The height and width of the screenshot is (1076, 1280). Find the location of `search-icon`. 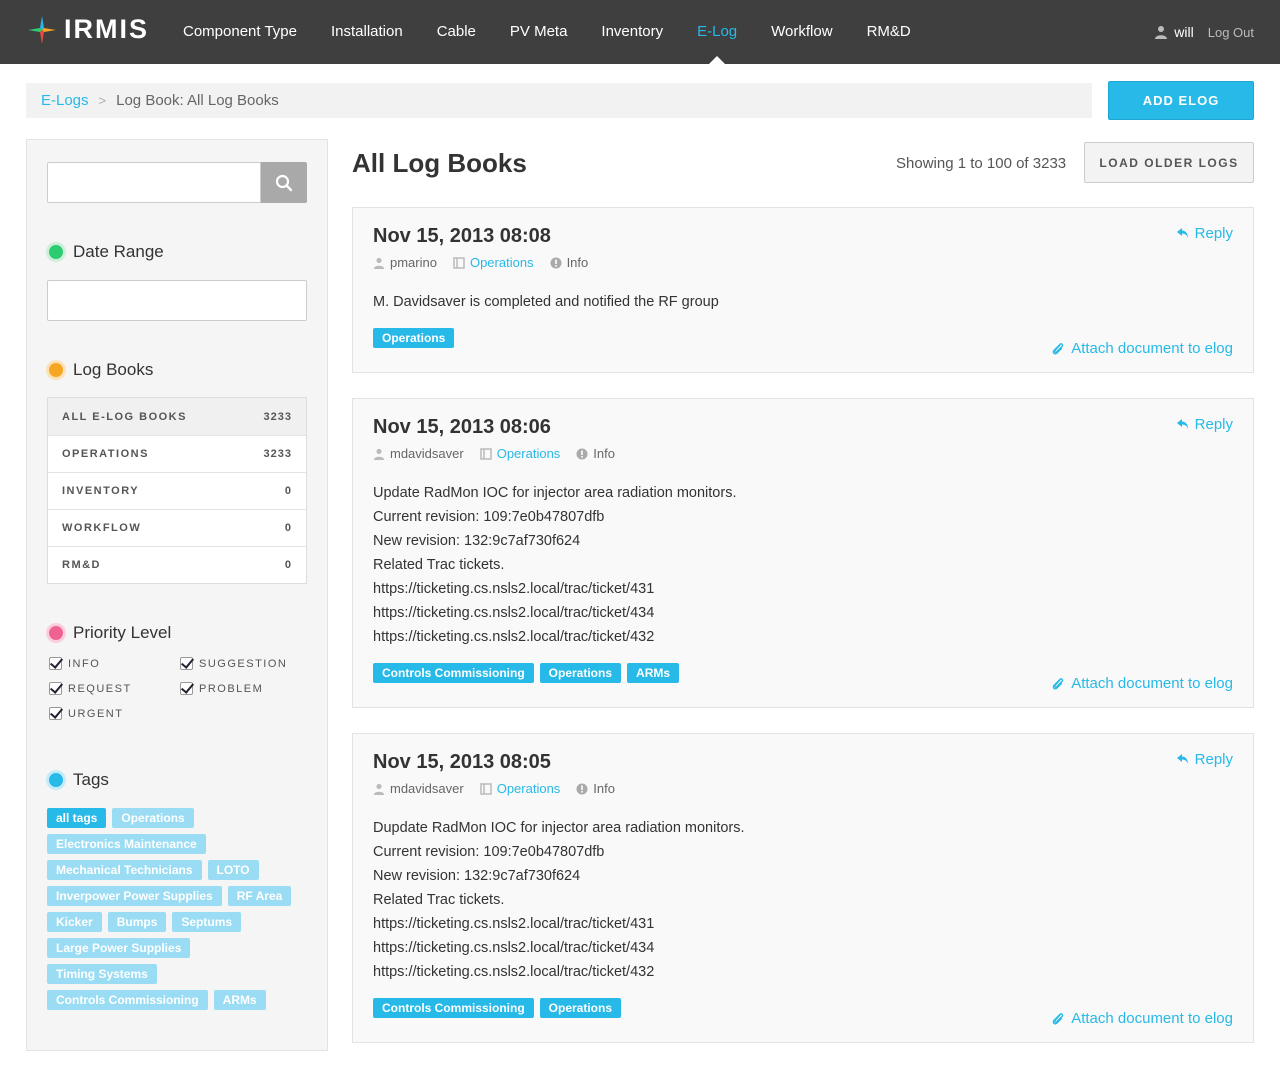

search-icon is located at coordinates (284, 182).